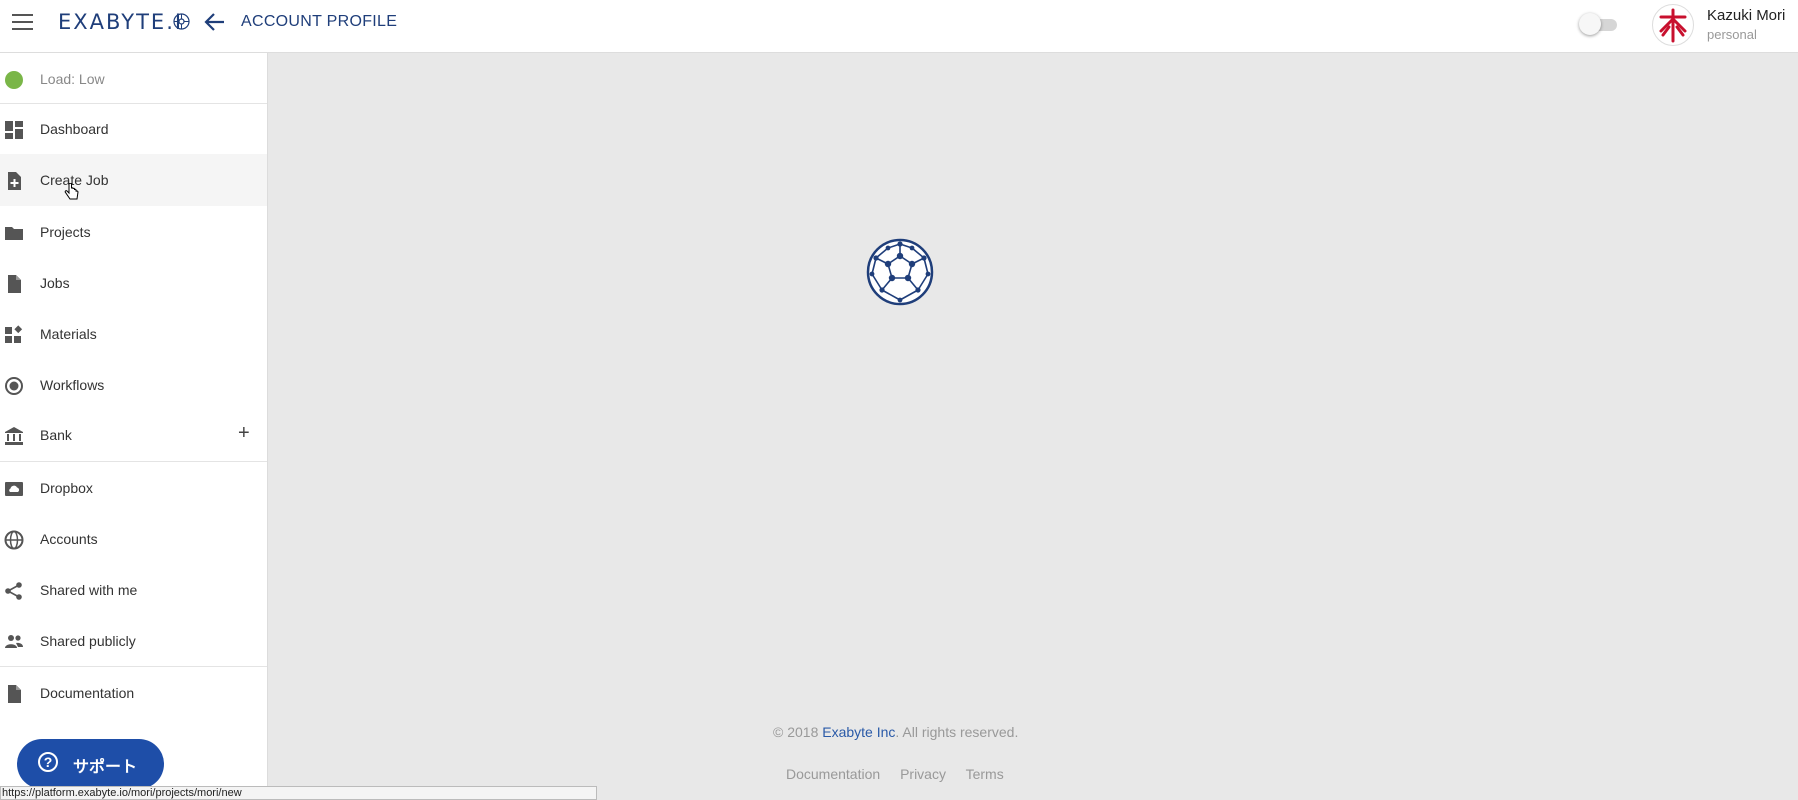  I want to click on menu-icon, so click(22, 22).